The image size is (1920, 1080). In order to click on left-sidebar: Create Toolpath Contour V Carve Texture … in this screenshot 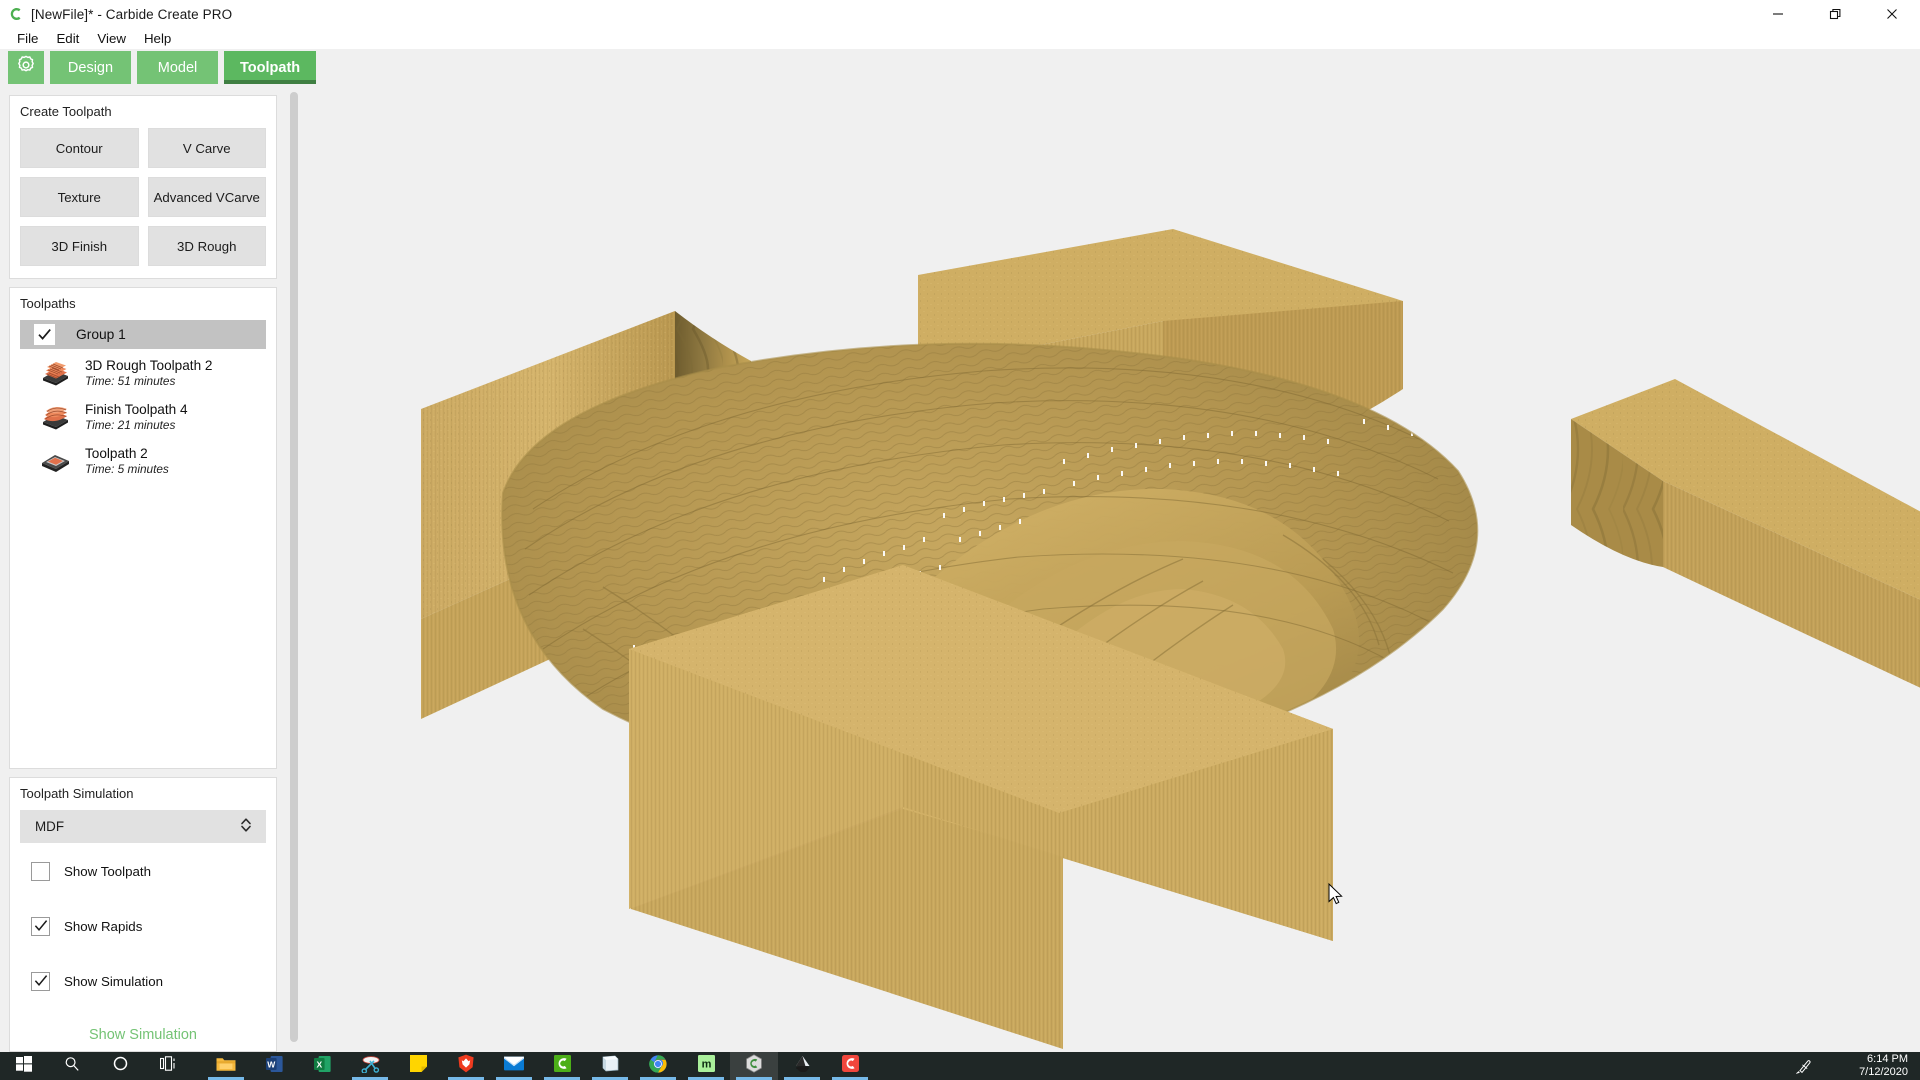, I will do `click(142, 570)`.